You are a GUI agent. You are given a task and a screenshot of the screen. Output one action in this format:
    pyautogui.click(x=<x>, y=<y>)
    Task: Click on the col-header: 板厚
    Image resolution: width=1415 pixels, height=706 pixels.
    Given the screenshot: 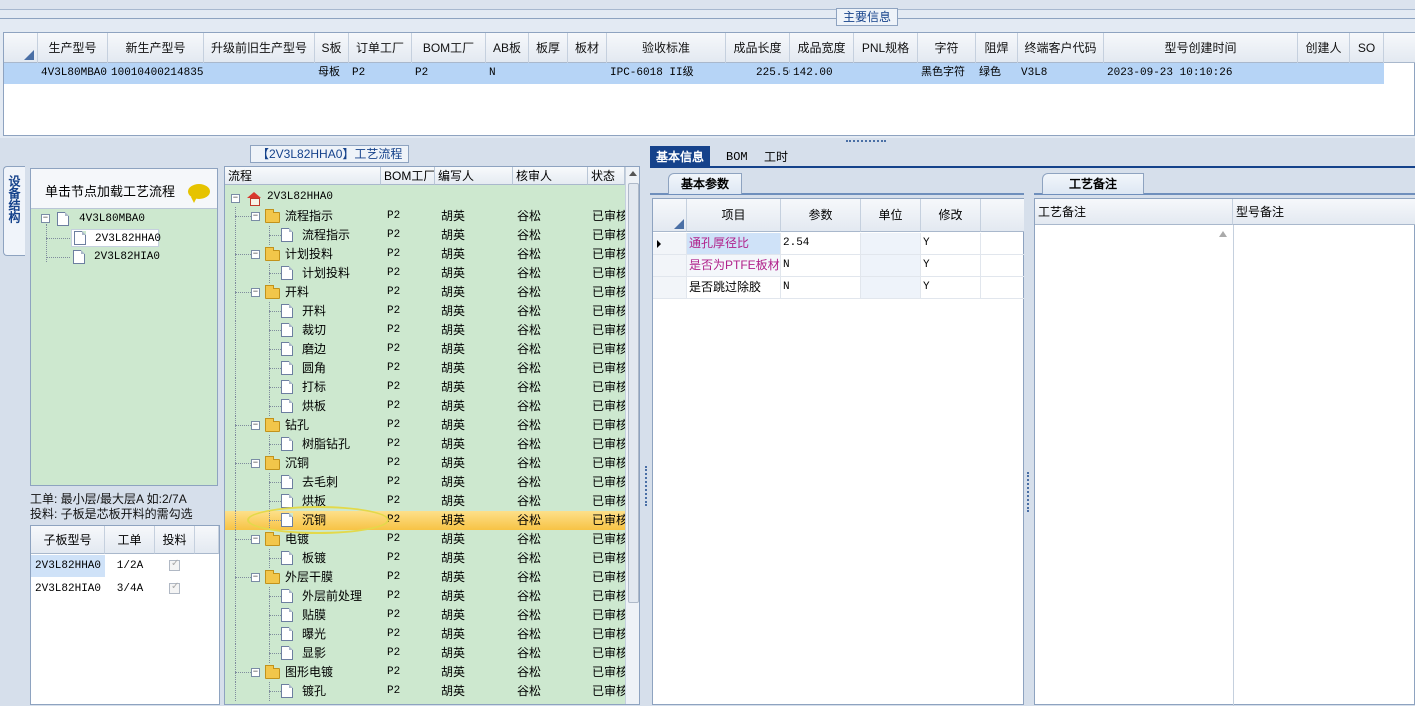 What is the action you would take?
    pyautogui.click(x=548, y=48)
    